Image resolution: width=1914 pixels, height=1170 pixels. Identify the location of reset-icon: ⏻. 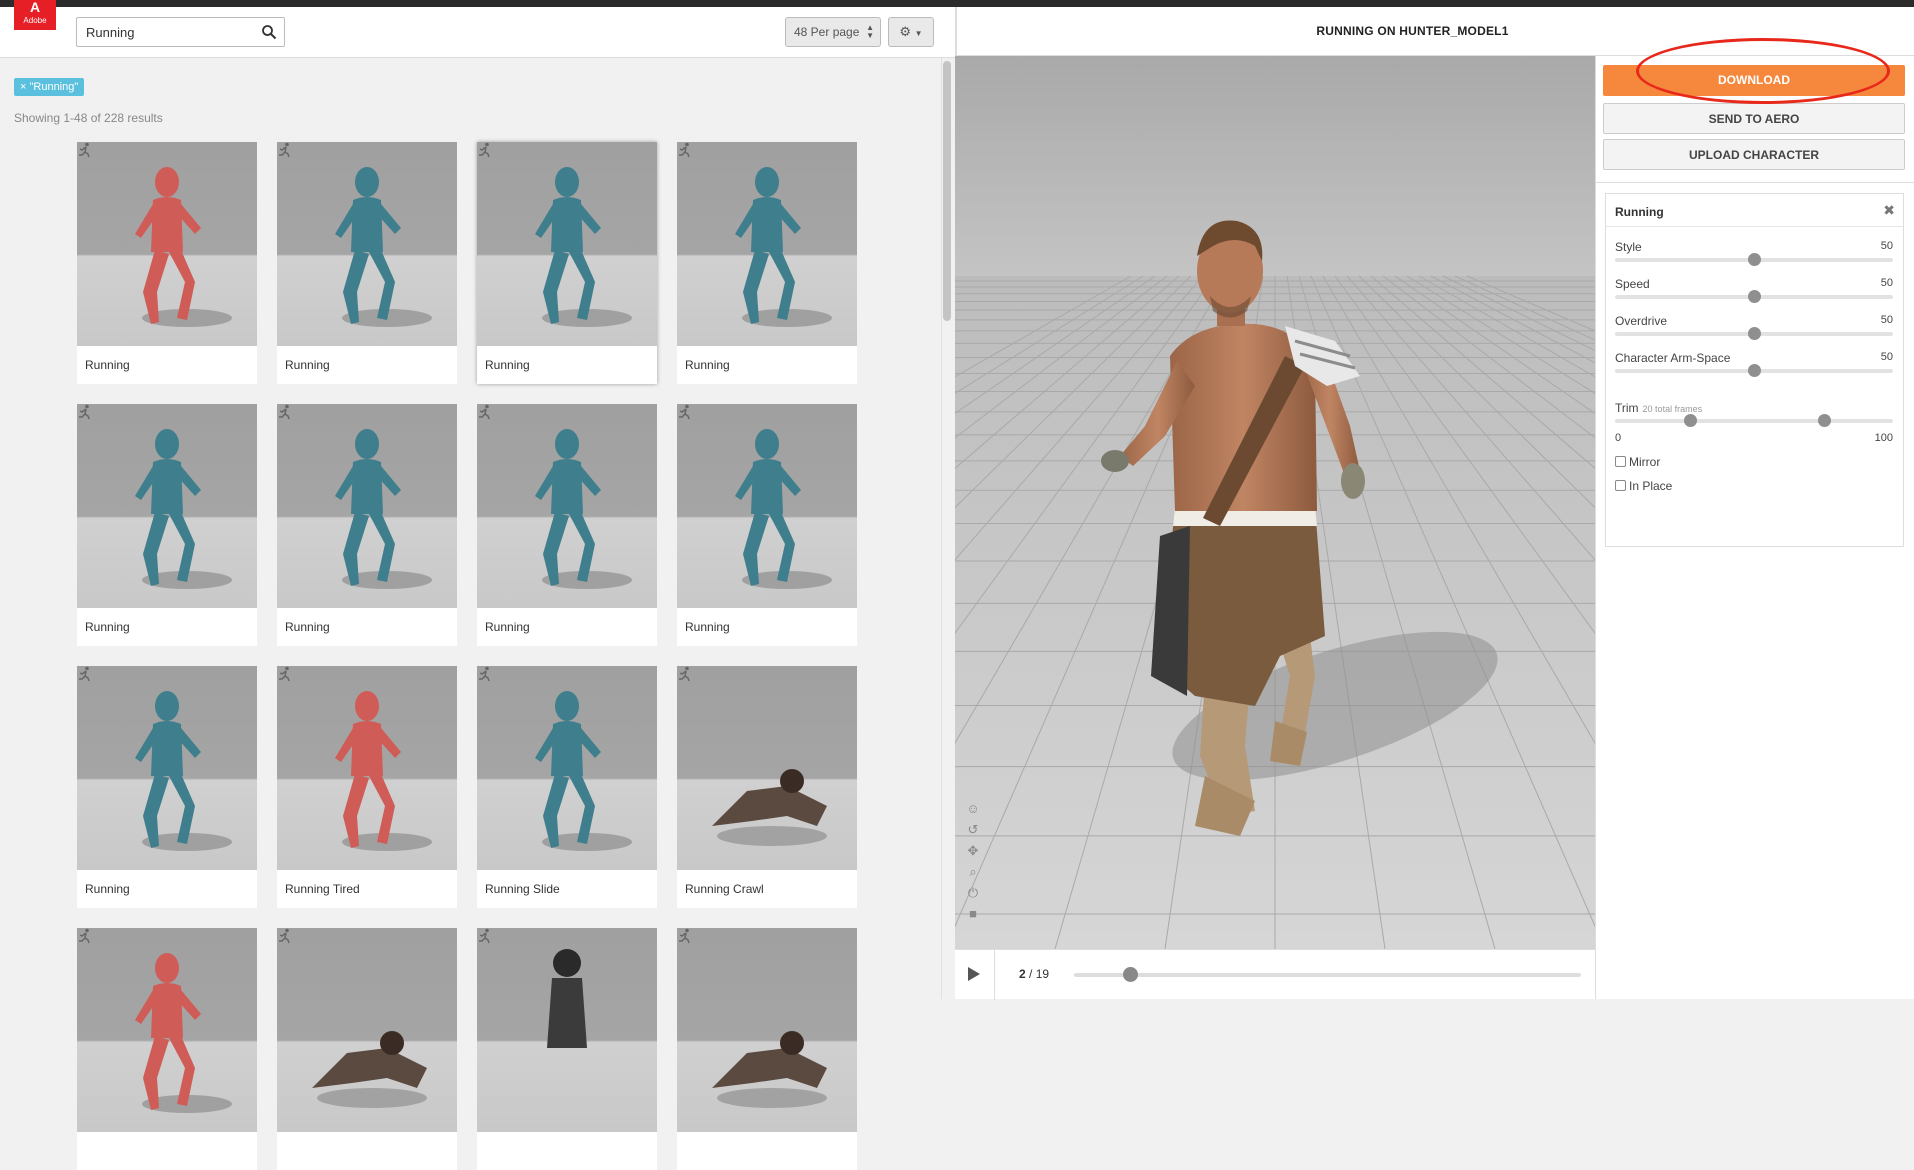
(973, 895).